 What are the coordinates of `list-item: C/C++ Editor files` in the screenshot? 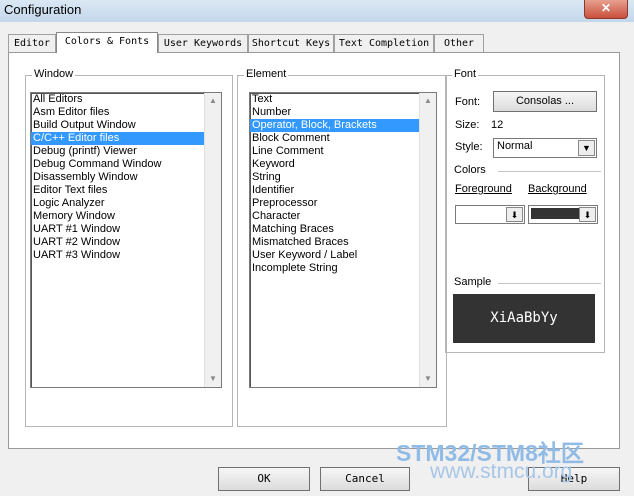 It's located at (126, 138).